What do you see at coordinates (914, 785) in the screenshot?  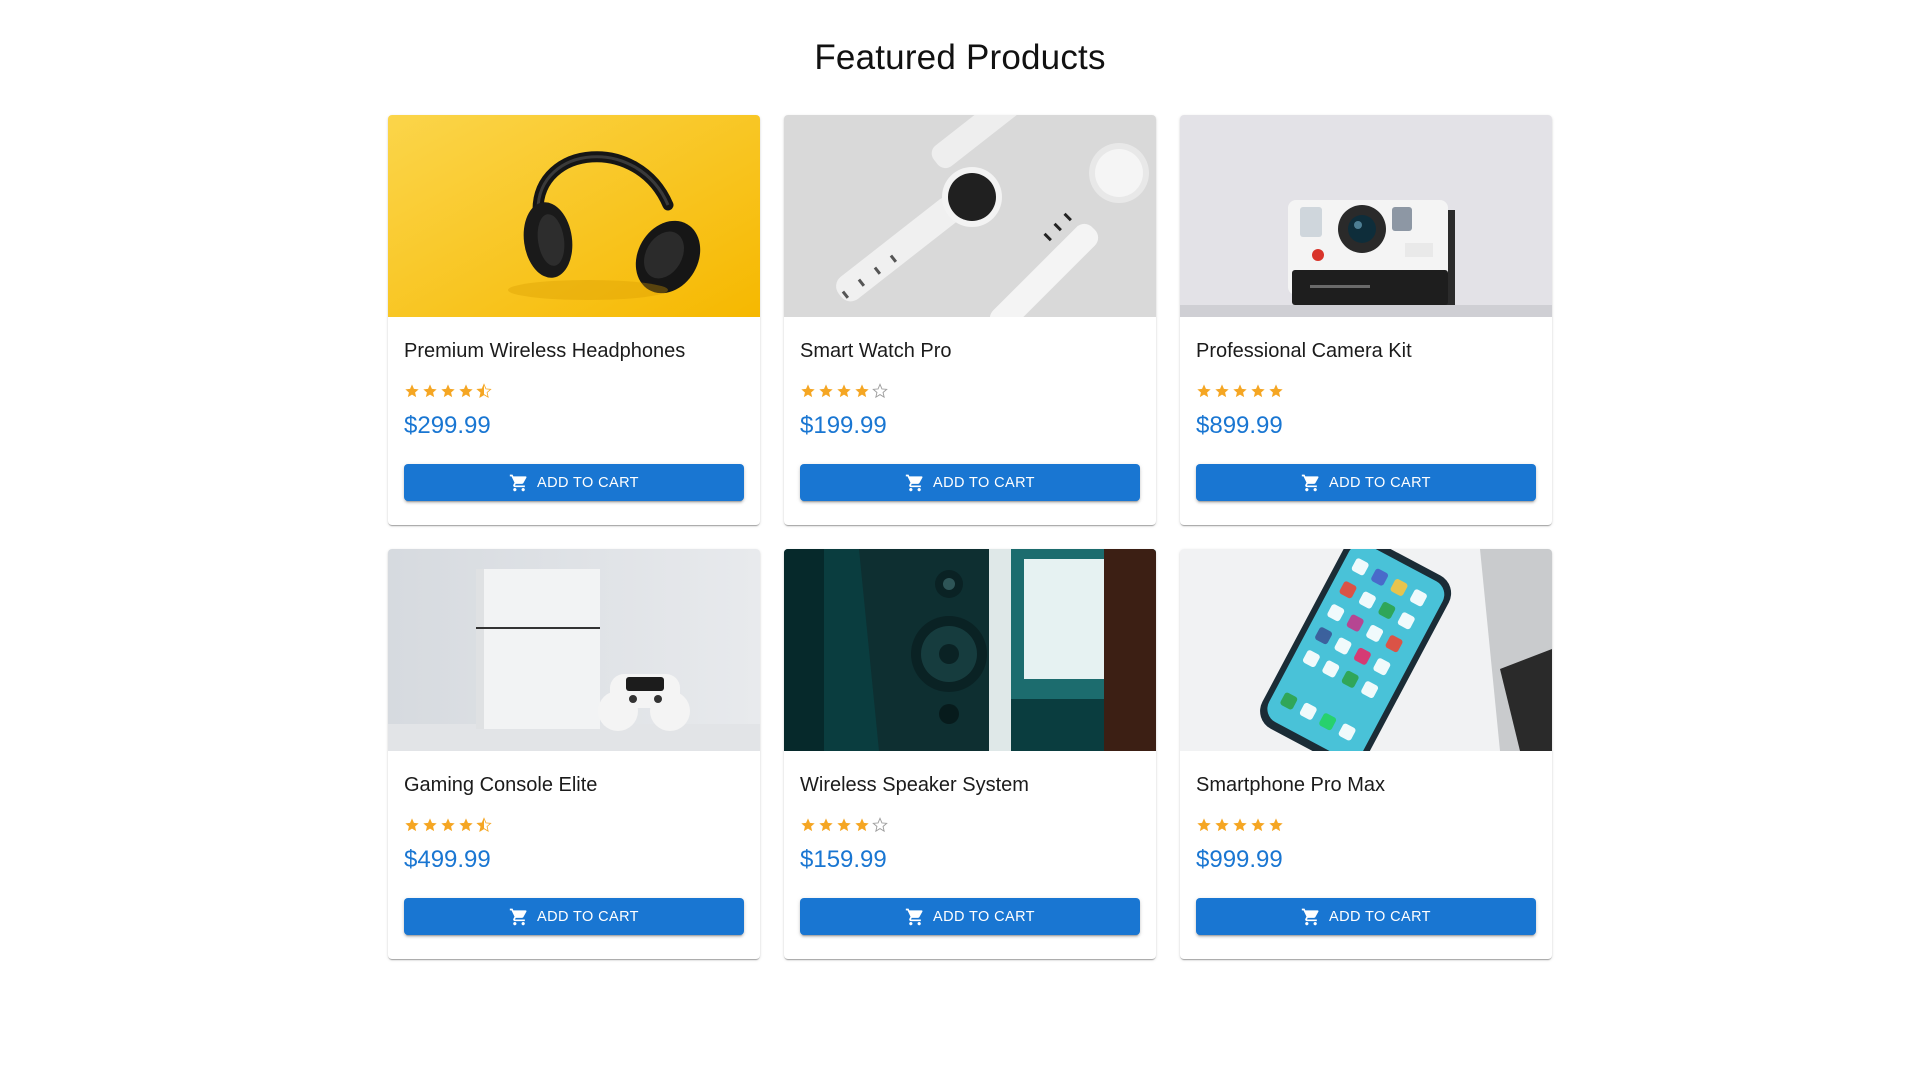 I see `product-name: Wireless Speaker System` at bounding box center [914, 785].